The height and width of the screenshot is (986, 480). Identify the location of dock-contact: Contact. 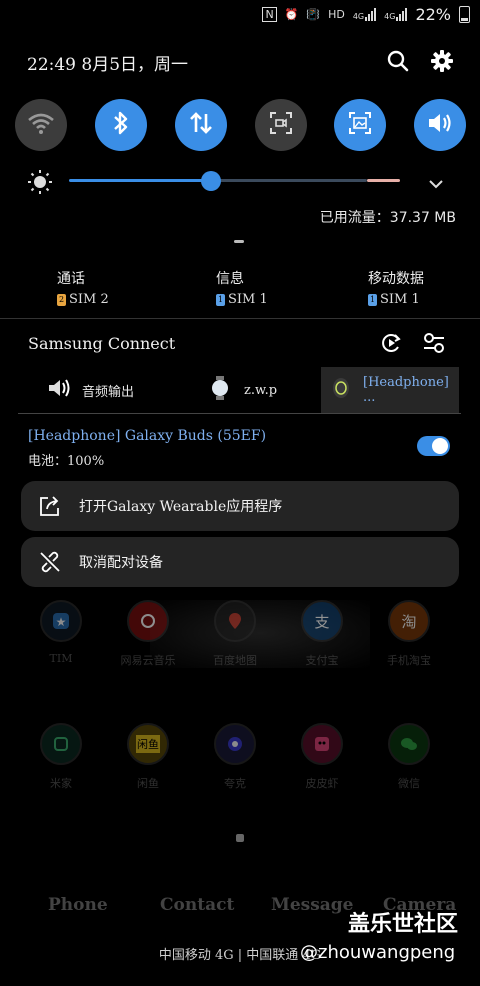
(197, 905).